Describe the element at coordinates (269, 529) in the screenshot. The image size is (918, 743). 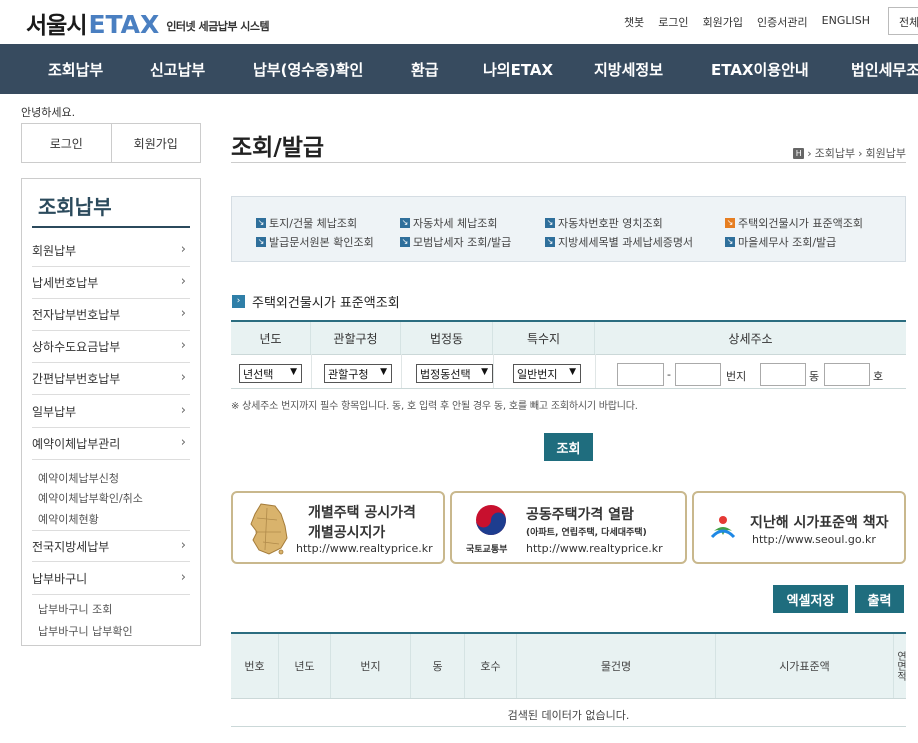
I see `korea-map-icon` at that location.